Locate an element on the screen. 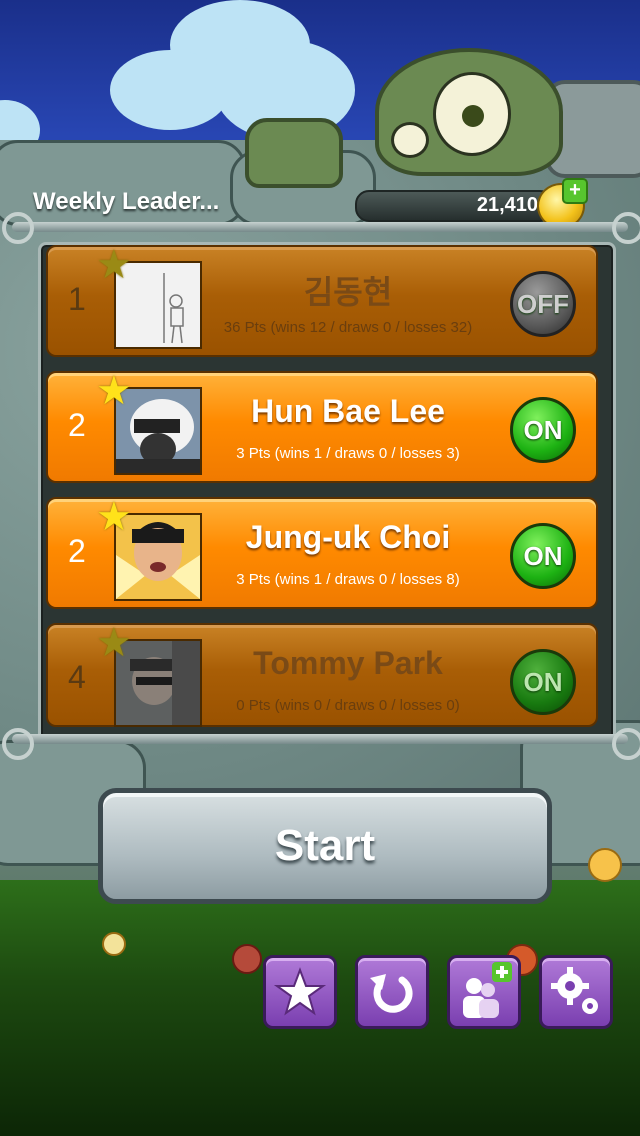 The image size is (640, 1136). add-friend-icon is located at coordinates (487, 990).